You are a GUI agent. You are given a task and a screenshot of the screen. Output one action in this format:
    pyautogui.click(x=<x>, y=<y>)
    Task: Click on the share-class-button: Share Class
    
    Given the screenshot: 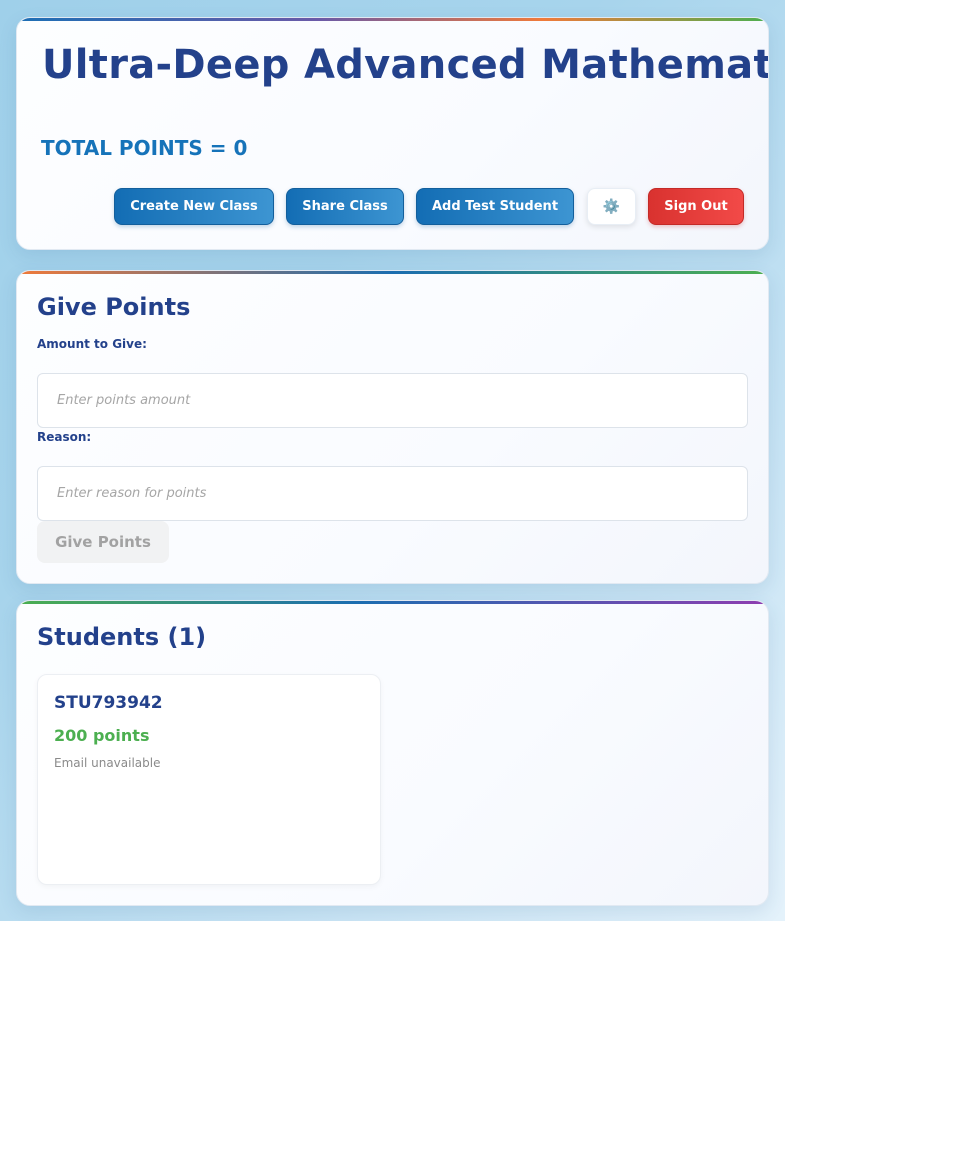 What is the action you would take?
    pyautogui.click(x=345, y=206)
    